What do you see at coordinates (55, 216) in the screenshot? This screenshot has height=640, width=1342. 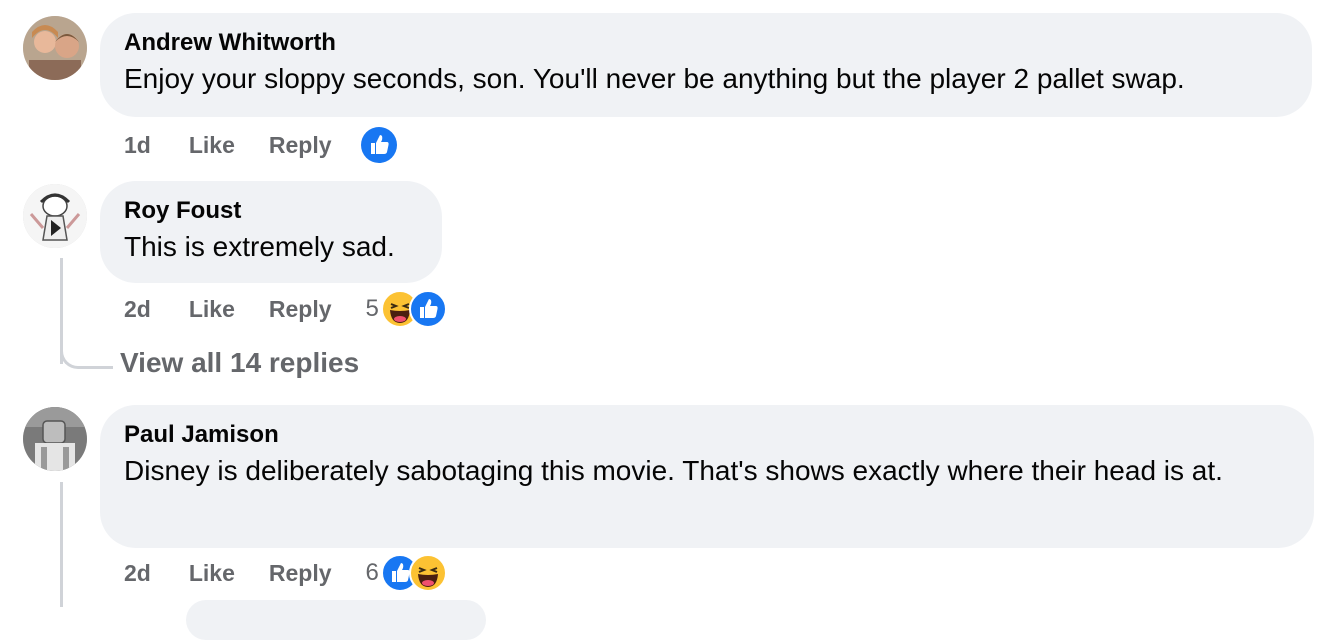 I see `avatar-roy-foust` at bounding box center [55, 216].